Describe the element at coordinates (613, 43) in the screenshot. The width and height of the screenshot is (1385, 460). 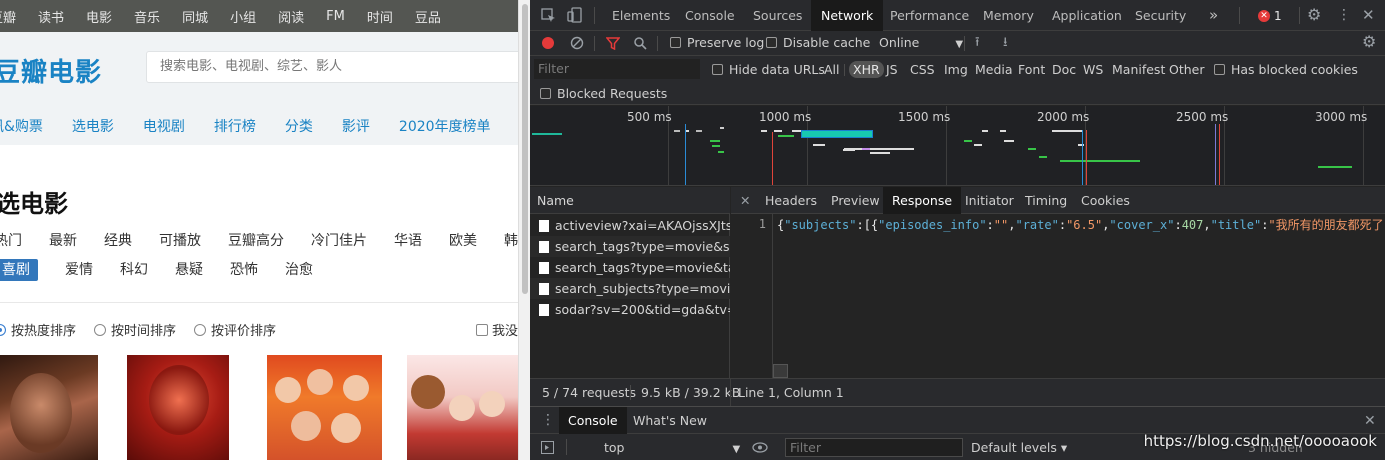
I see `filter-funnel-icon` at that location.